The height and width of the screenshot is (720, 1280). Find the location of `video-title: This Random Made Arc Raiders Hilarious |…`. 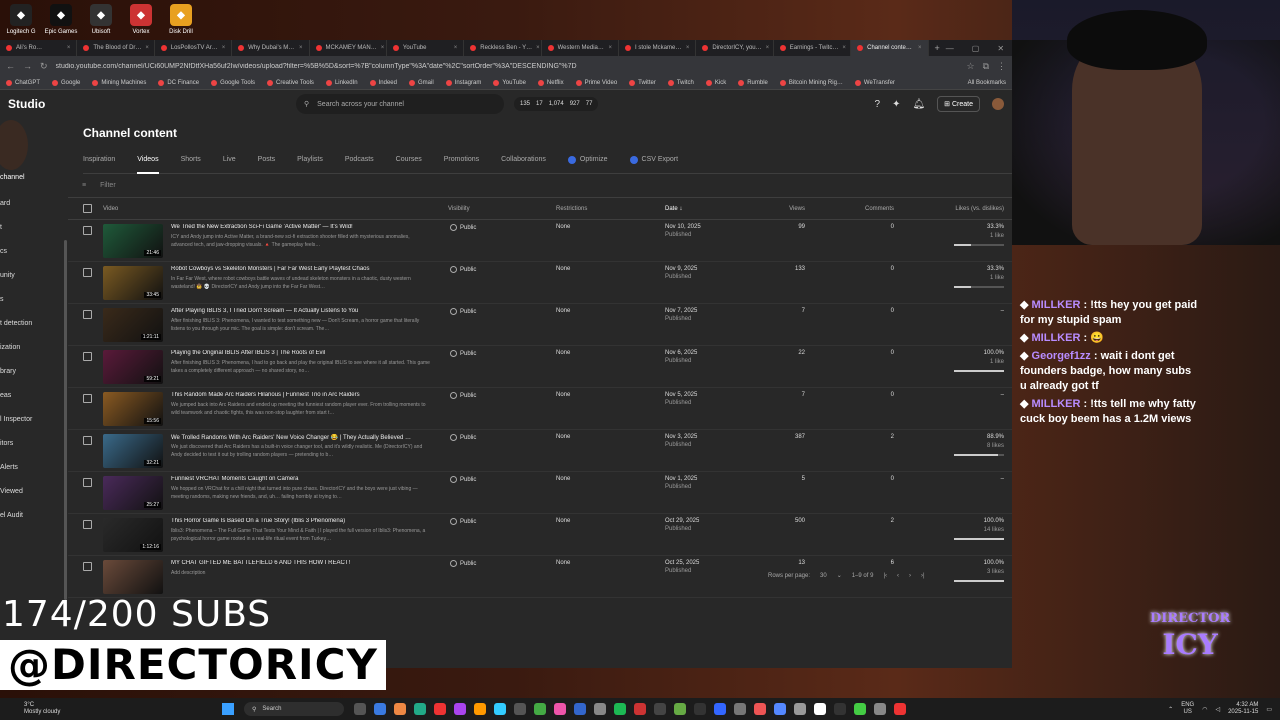

video-title: This Random Made Arc Raiders Hilarious |… is located at coordinates (301, 395).